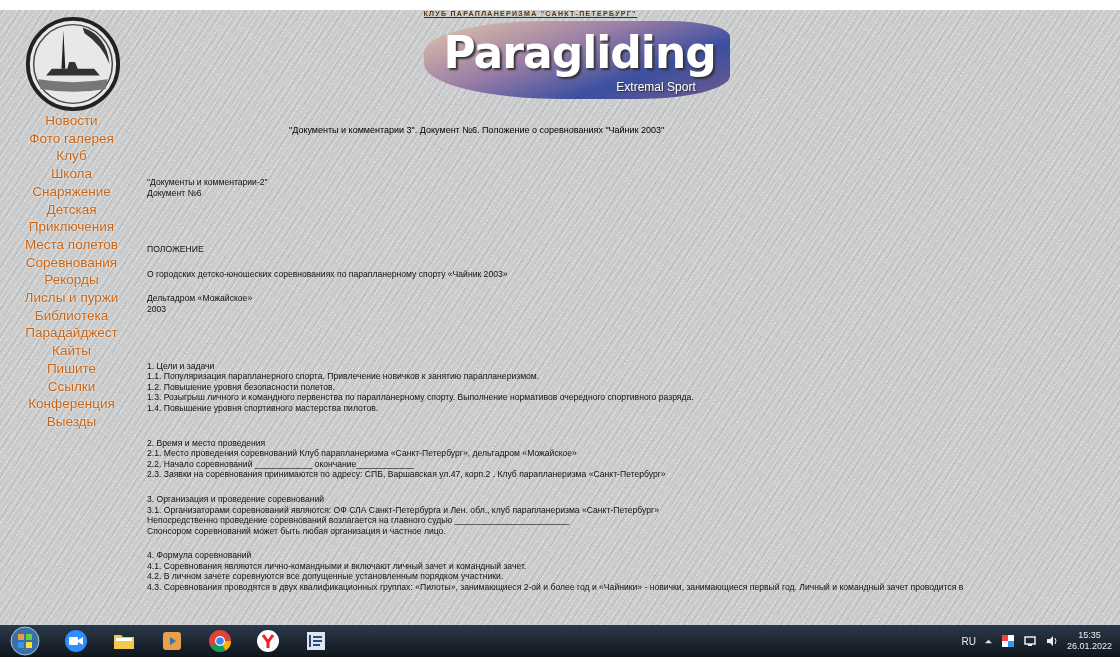  Describe the element at coordinates (477, 130) in the screenshot. I see `page-title: "Документы и комментарии 3". Документ №6. Положение о соревнованиях "Чайник 2003"` at that location.